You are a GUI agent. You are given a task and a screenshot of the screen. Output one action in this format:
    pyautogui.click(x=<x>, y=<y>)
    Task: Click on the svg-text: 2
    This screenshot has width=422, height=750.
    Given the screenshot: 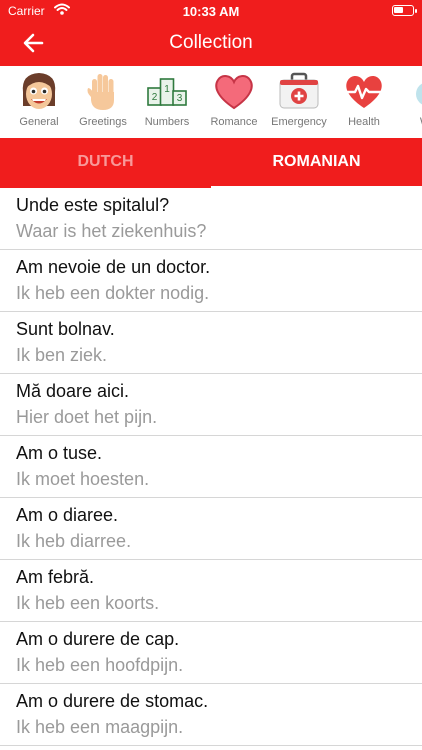 What is the action you would take?
    pyautogui.click(x=155, y=97)
    